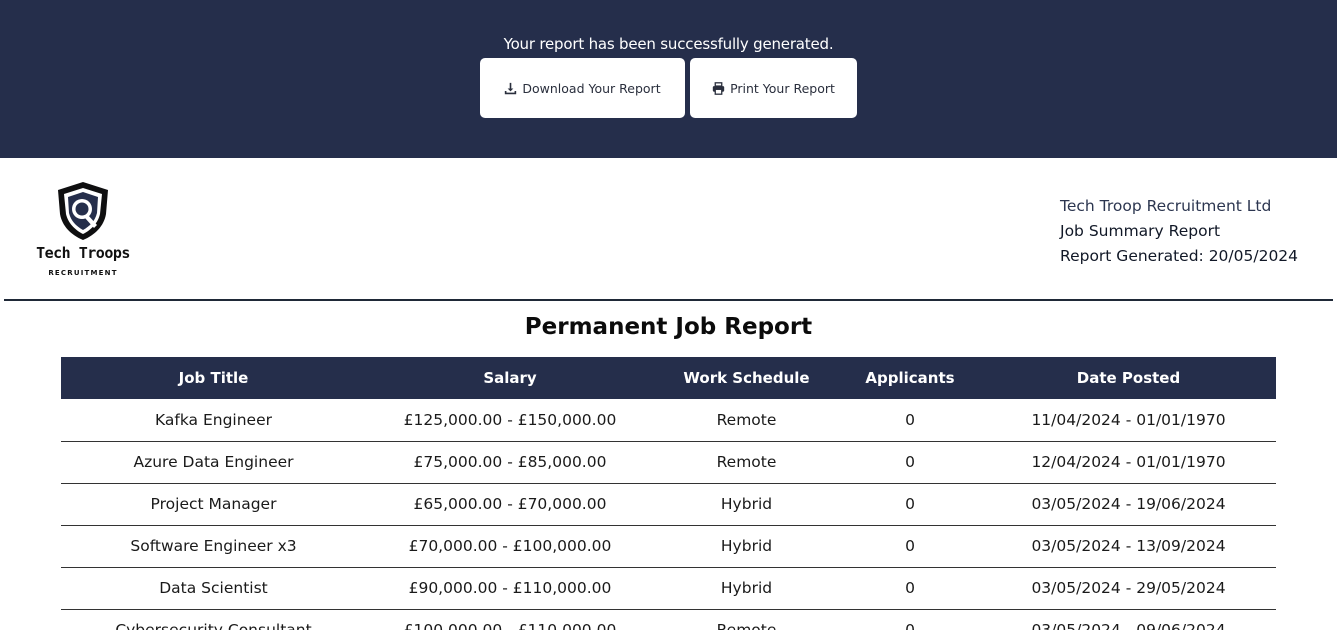 This screenshot has height=630, width=1337. I want to click on cell-job-title: Project Manager, so click(213, 504).